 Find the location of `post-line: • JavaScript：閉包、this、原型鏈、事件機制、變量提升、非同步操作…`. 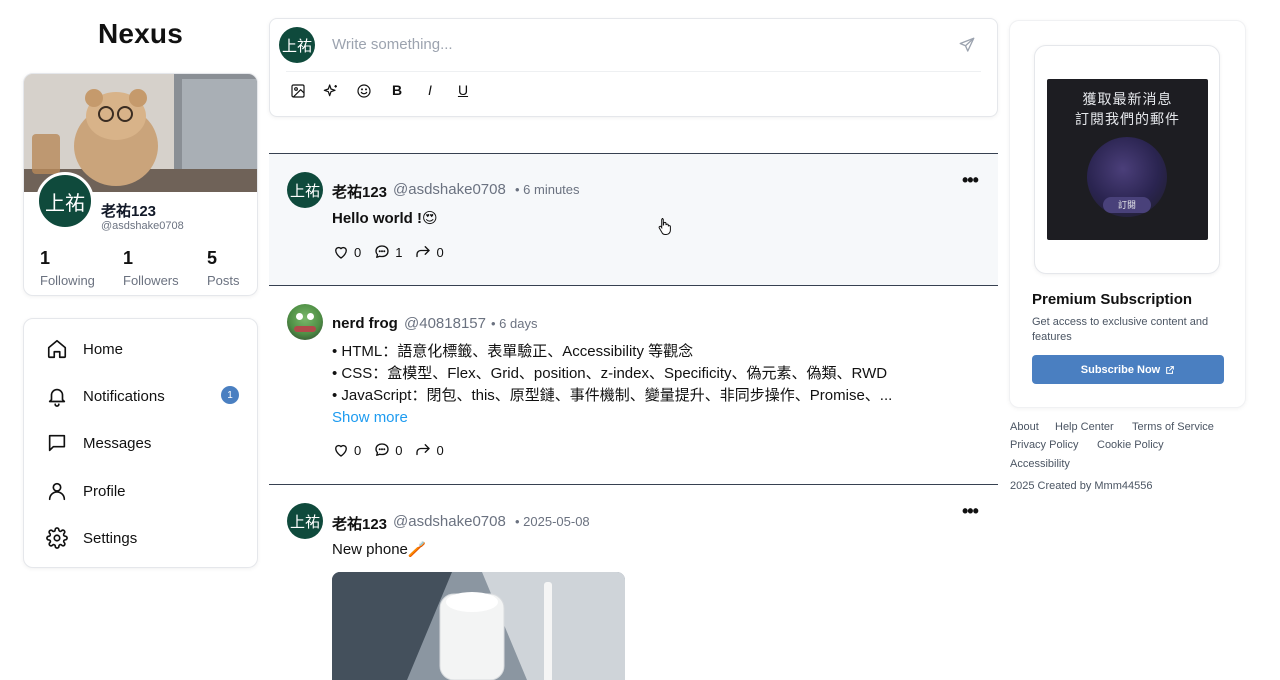

post-line: • JavaScript：閉包、this、原型鏈、事件機制、變量提升、非同步操作… is located at coordinates (612, 395).